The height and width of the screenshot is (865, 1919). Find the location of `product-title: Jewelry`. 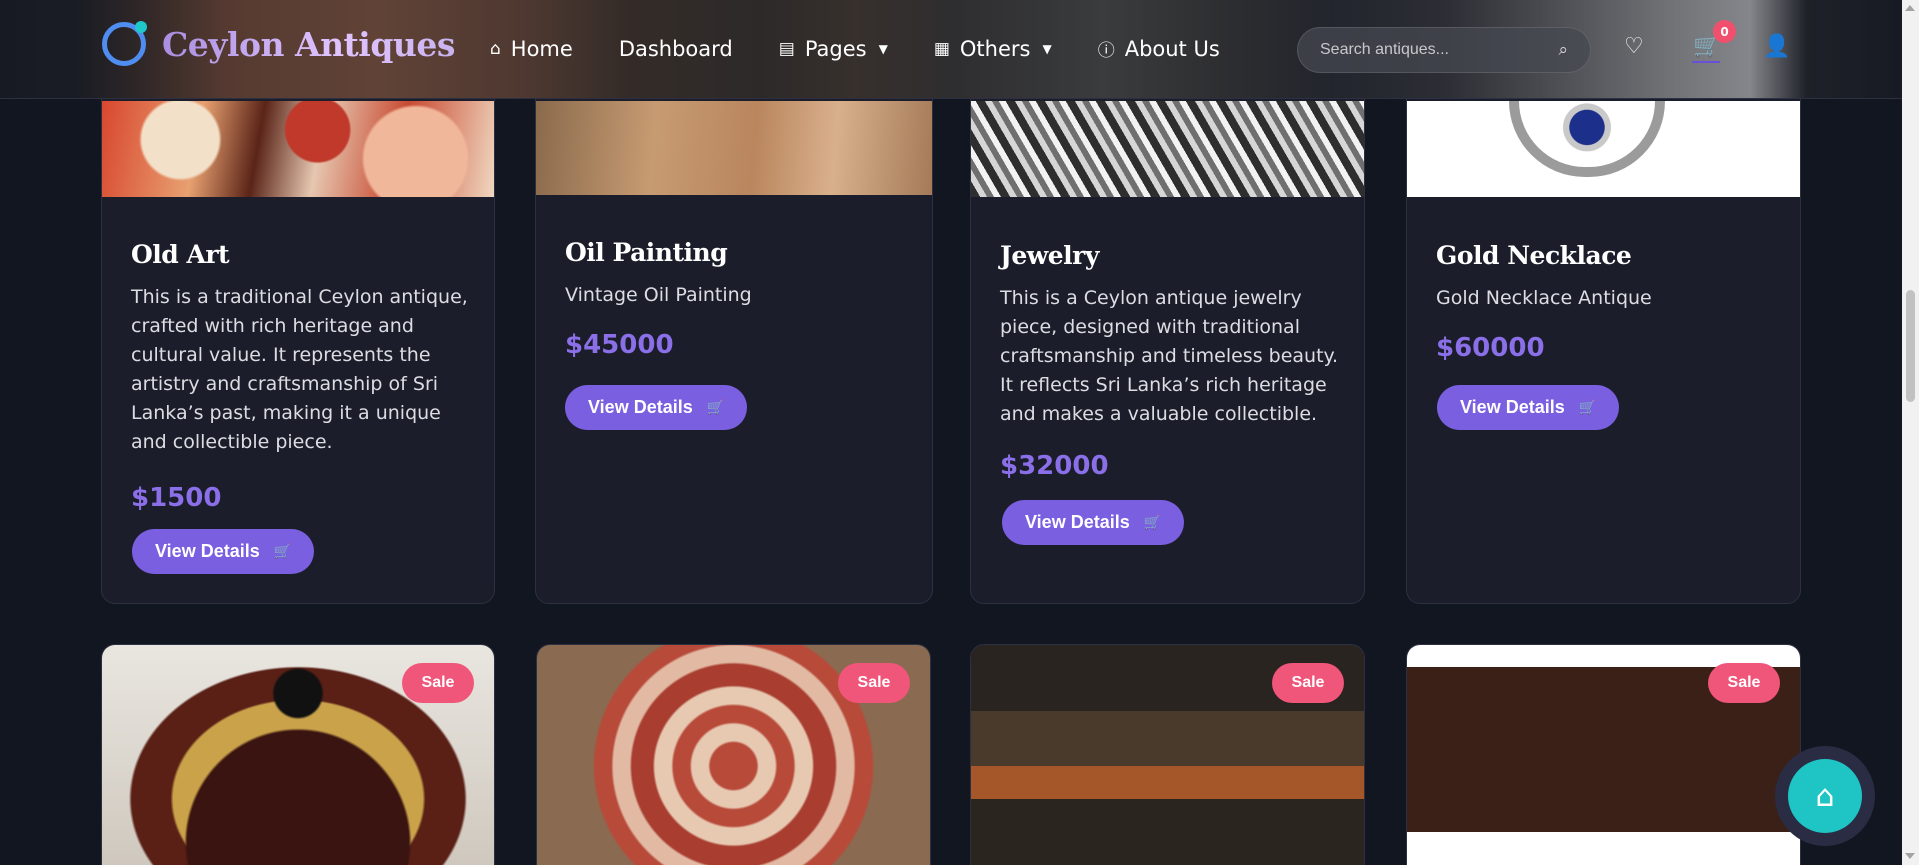

product-title: Jewelry is located at coordinates (1049, 255).